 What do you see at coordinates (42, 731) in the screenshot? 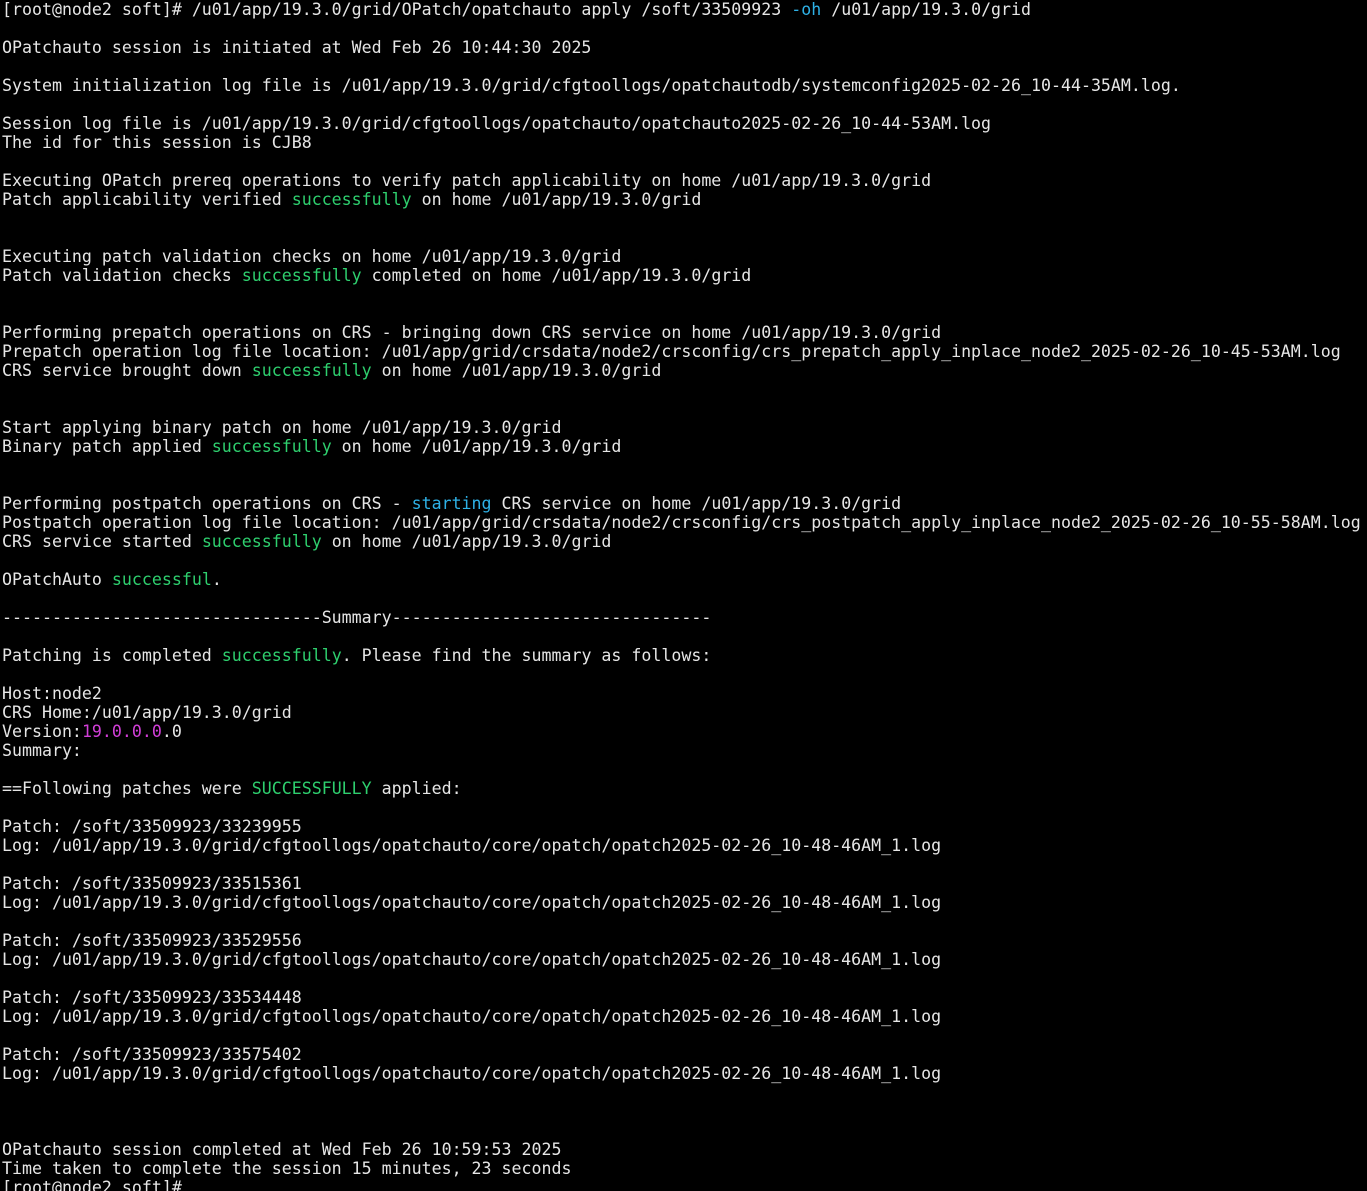
I see `terminal-text-segment: Version:` at bounding box center [42, 731].